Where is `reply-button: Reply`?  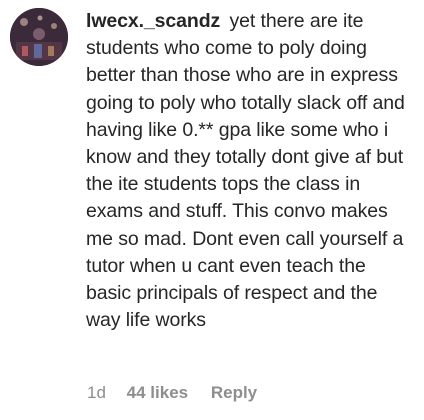
reply-button: Reply is located at coordinates (234, 393).